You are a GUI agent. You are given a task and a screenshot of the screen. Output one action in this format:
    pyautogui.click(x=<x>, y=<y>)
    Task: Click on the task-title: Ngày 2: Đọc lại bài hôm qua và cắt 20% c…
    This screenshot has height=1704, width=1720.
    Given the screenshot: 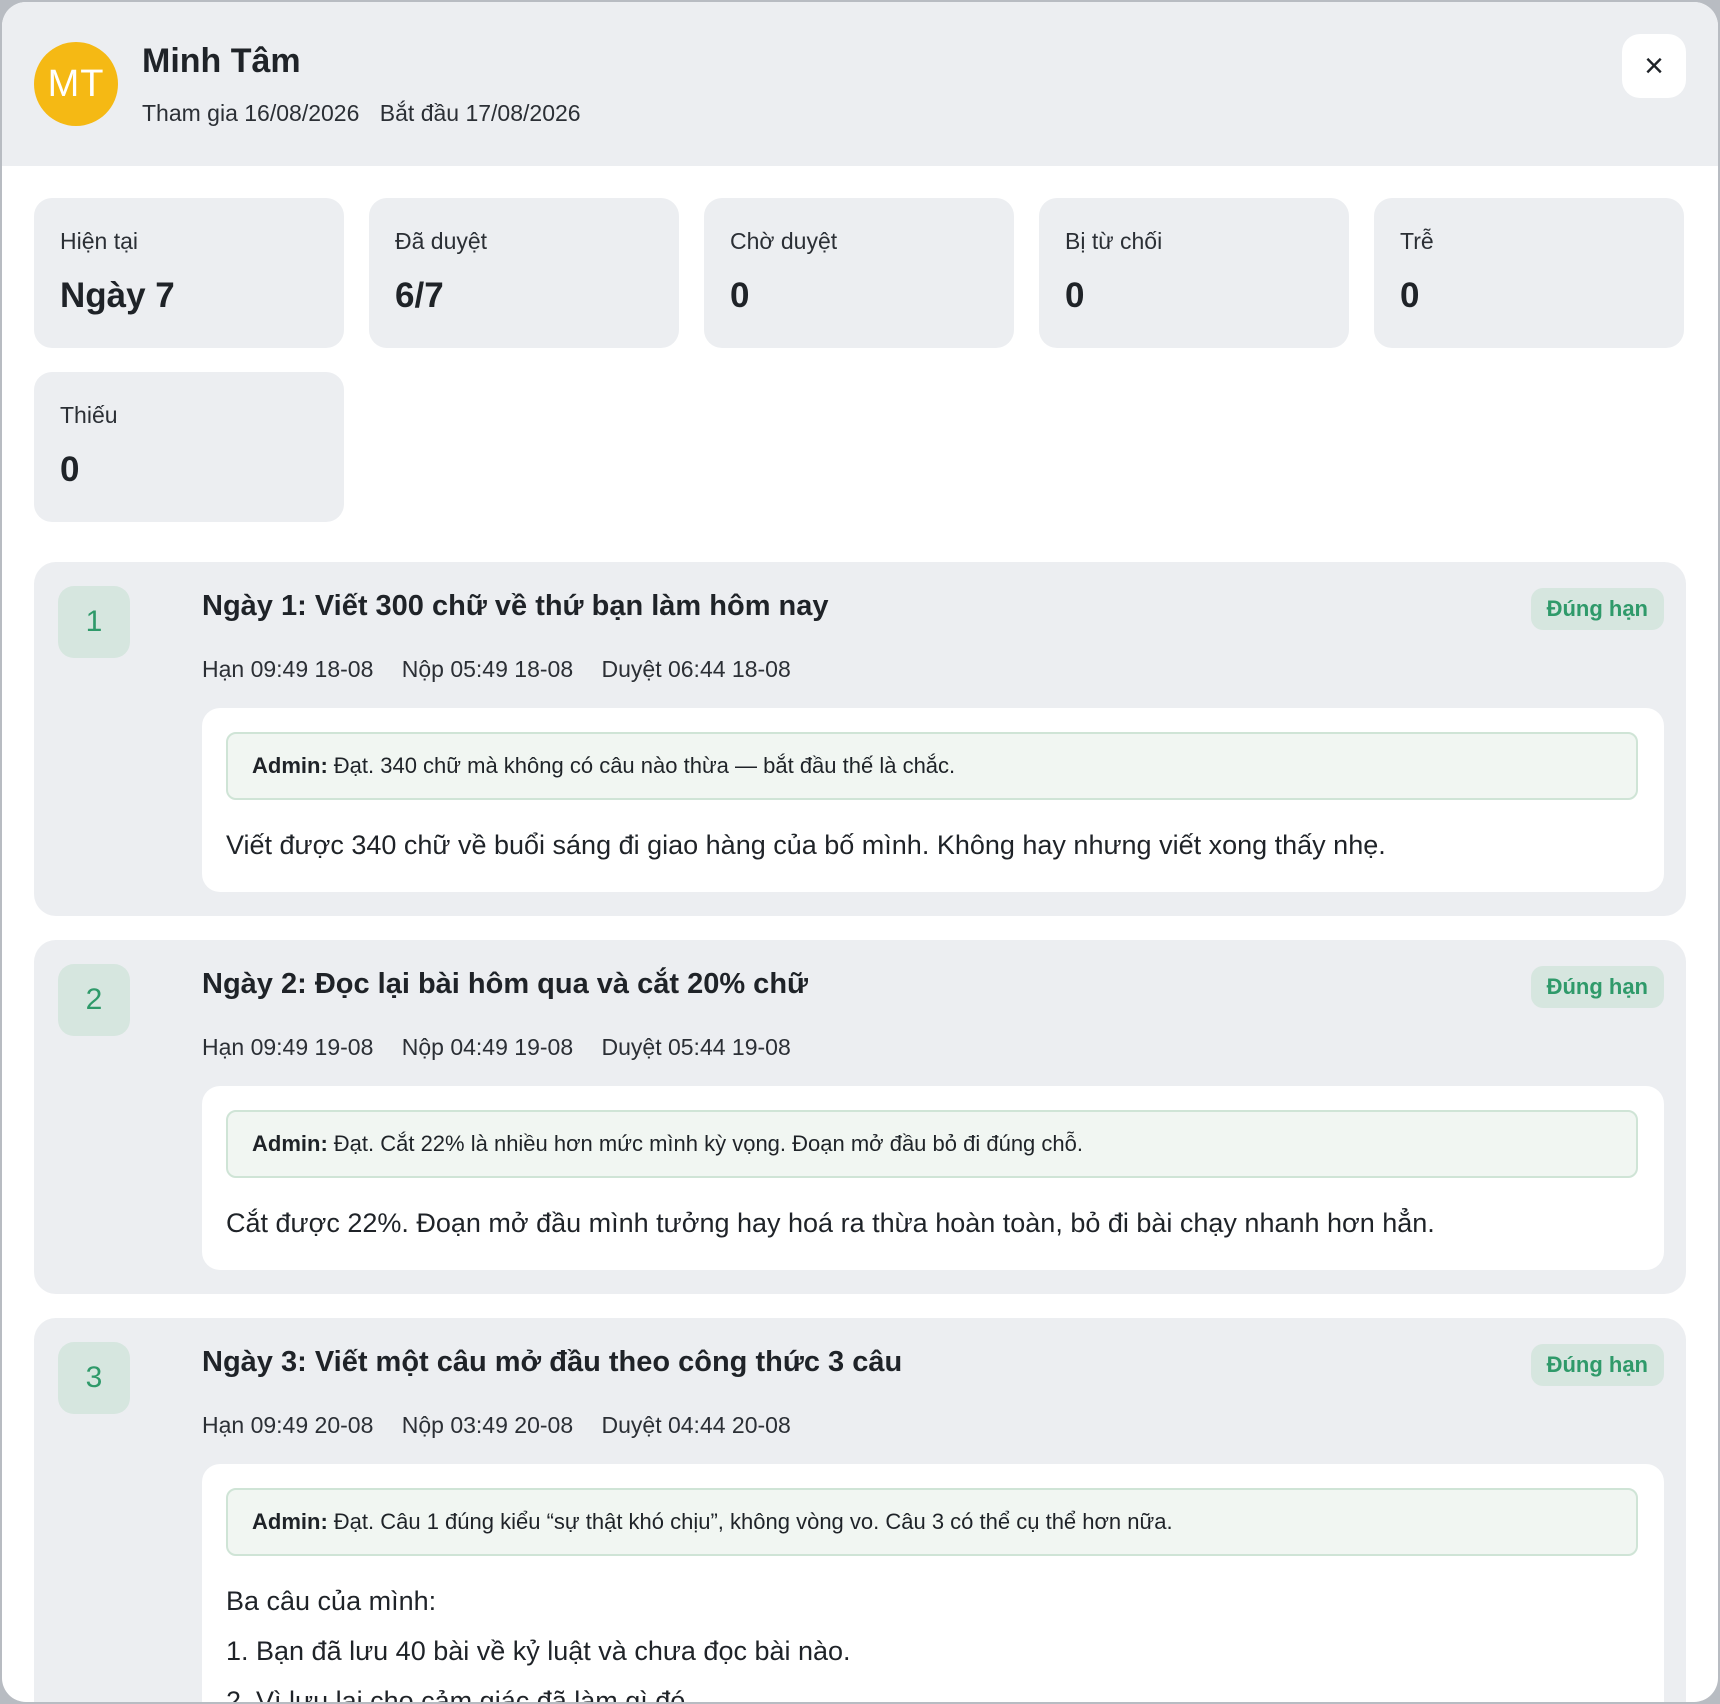 What is the action you would take?
    pyautogui.click(x=505, y=984)
    